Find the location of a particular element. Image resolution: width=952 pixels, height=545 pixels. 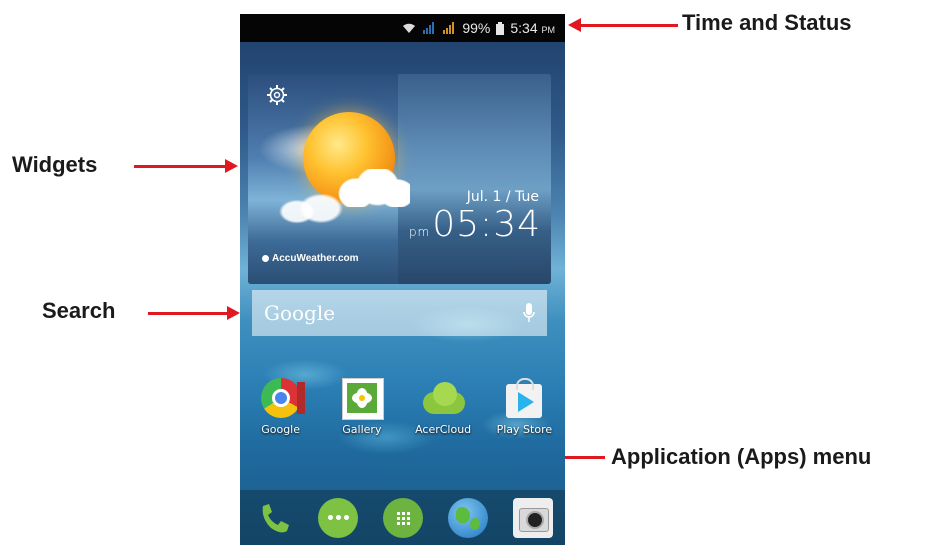

callout-time-status: Time and Status is located at coordinates (767, 22).